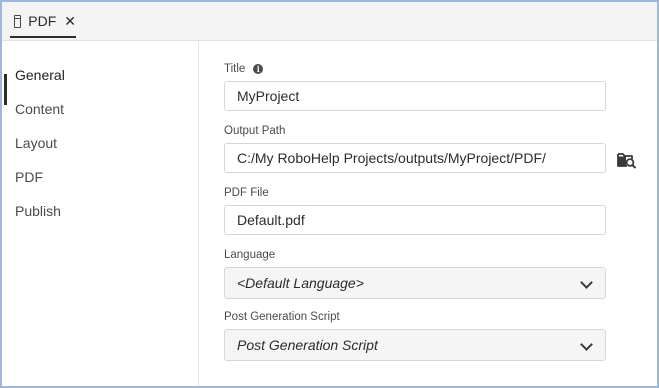 The image size is (659, 388). What do you see at coordinates (250, 255) in the screenshot?
I see `language-label: Language` at bounding box center [250, 255].